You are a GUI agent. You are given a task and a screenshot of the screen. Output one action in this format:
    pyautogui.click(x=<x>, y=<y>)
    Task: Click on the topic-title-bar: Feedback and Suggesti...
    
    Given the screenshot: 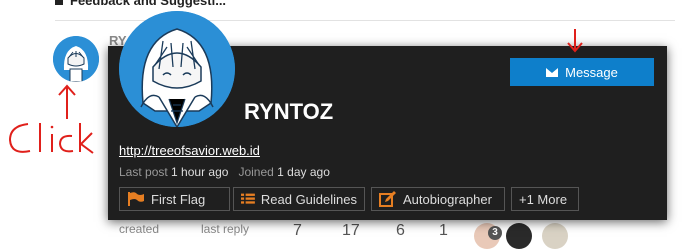 What is the action you would take?
    pyautogui.click(x=345, y=5)
    